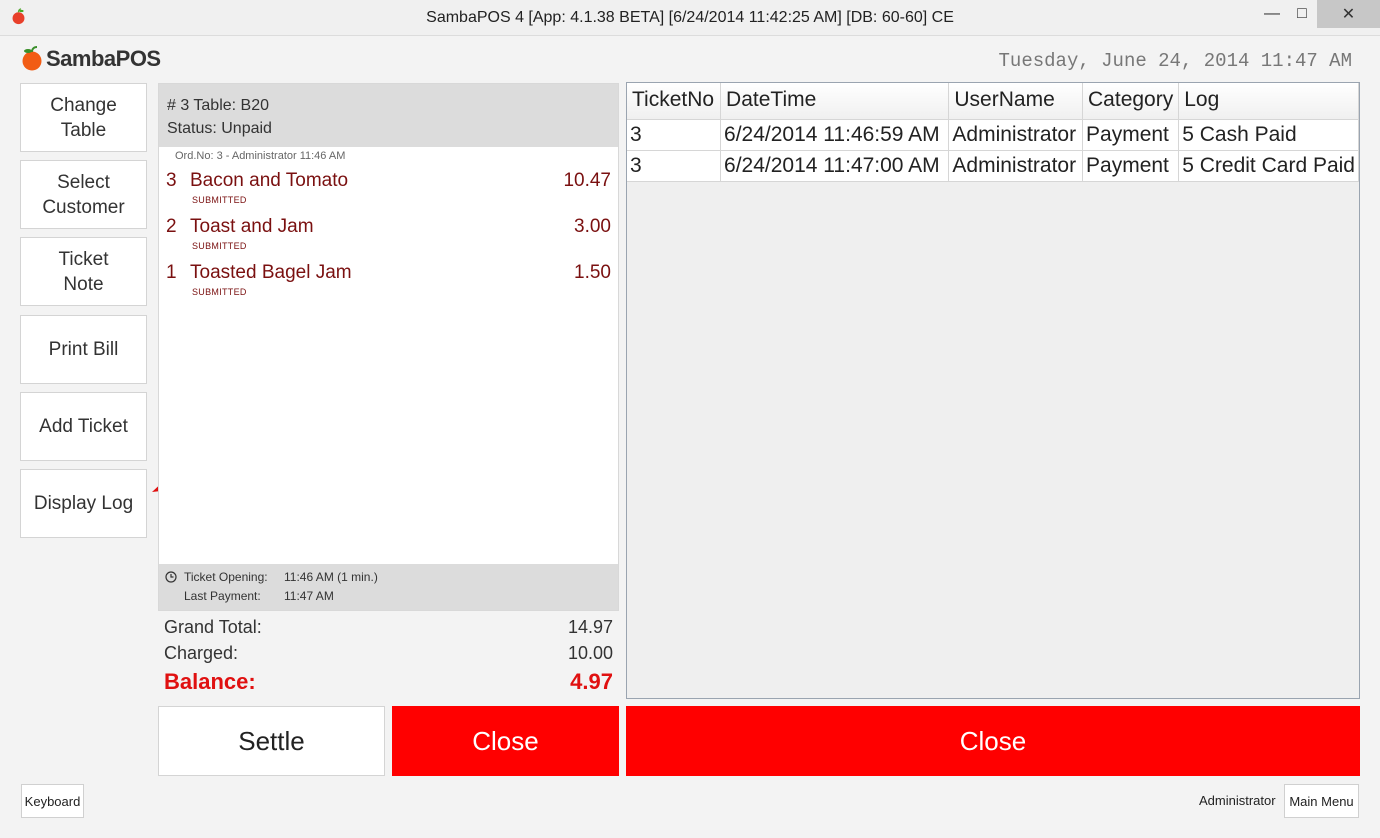  What do you see at coordinates (83, 349) in the screenshot?
I see `print-bill-button: Print Bill` at bounding box center [83, 349].